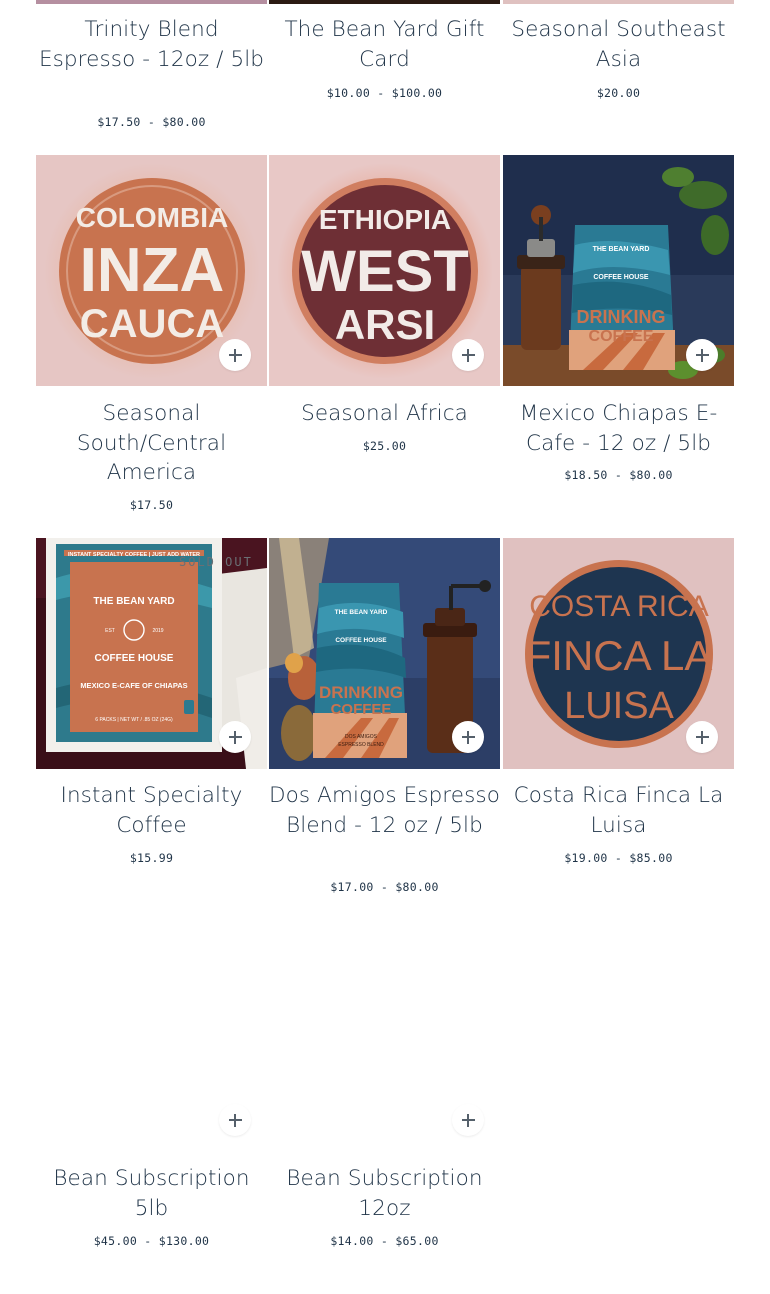 This screenshot has height=1294, width=770. What do you see at coordinates (152, 270) in the screenshot?
I see `label-line-2: INZA` at bounding box center [152, 270].